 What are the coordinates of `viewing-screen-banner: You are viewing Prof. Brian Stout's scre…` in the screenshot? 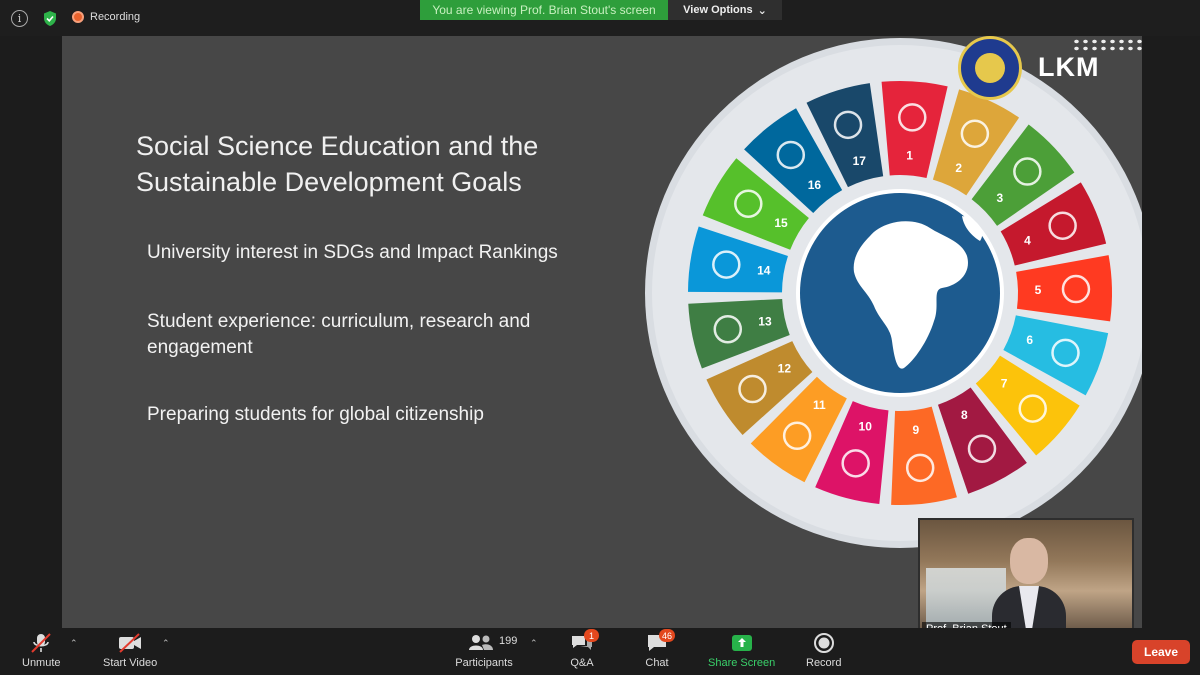 It's located at (544, 10).